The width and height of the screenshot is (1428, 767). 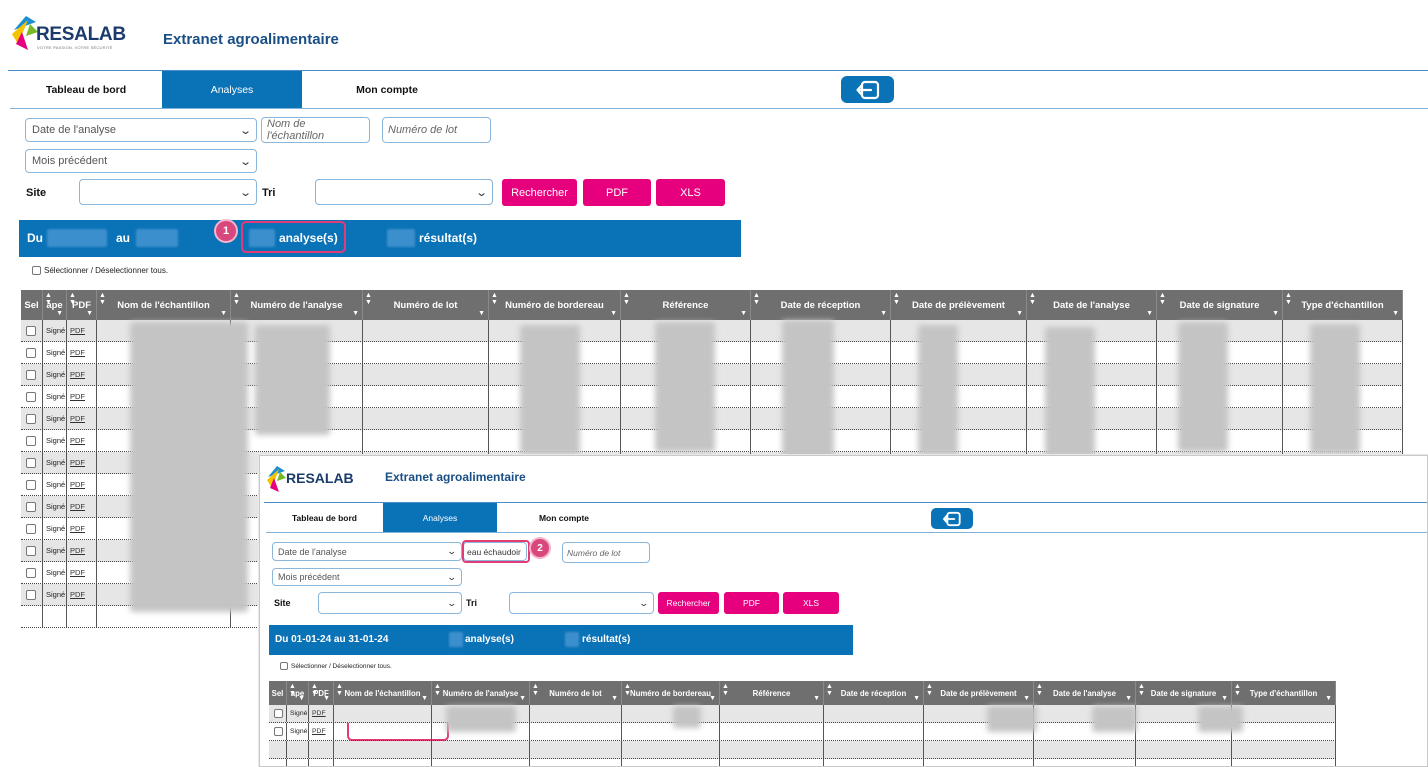 I want to click on search-button: Rechercher, so click(x=539, y=192).